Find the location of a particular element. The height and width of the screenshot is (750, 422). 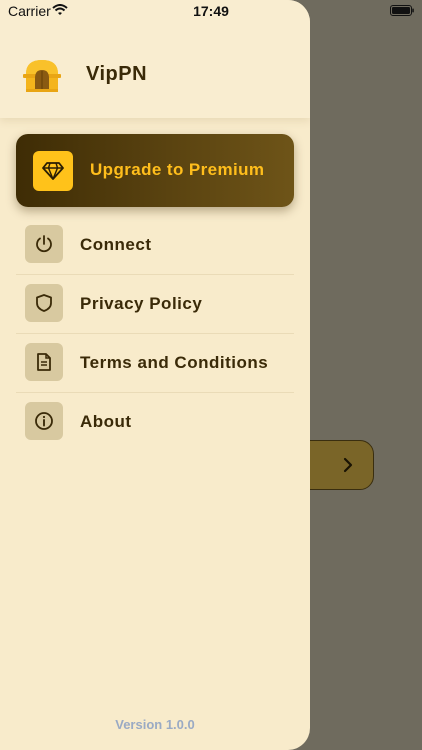

power-icon is located at coordinates (44, 244).